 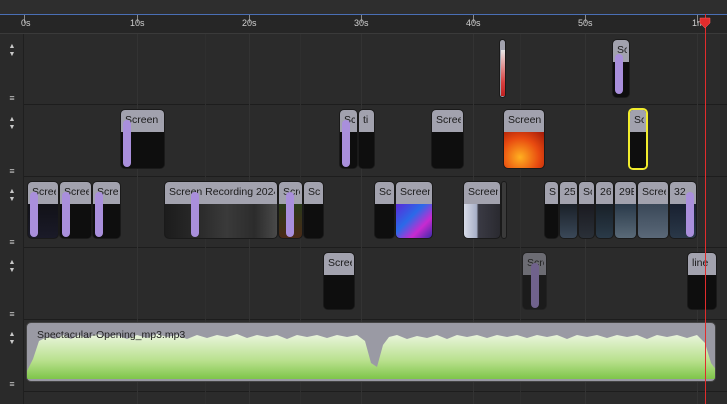 What do you see at coordinates (366, 139) in the screenshot?
I see `video-clip: ti` at bounding box center [366, 139].